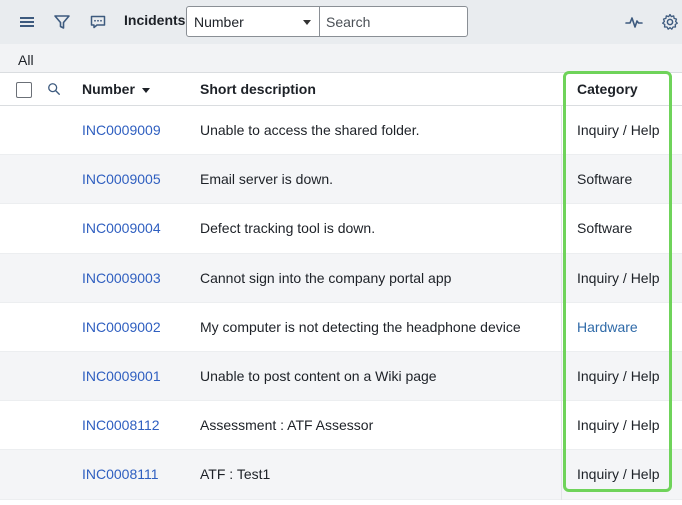 The width and height of the screenshot is (682, 505). I want to click on incident-number-link: INC0008112, so click(121, 425).